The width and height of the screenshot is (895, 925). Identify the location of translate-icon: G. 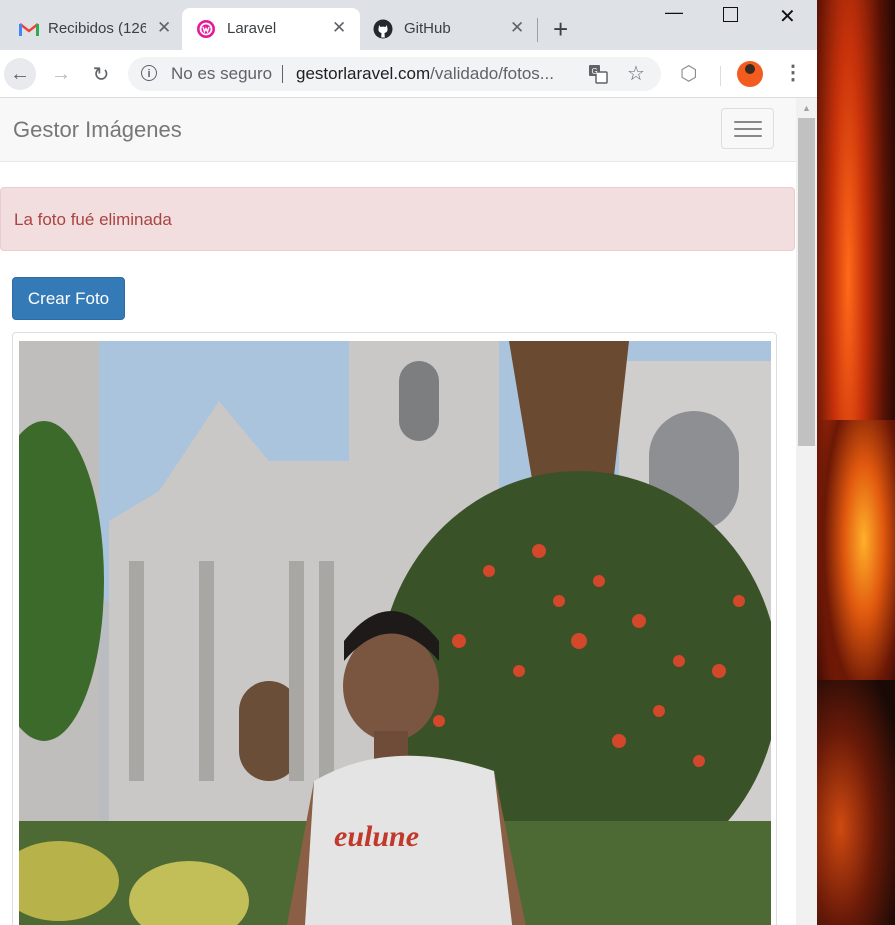
(598, 76).